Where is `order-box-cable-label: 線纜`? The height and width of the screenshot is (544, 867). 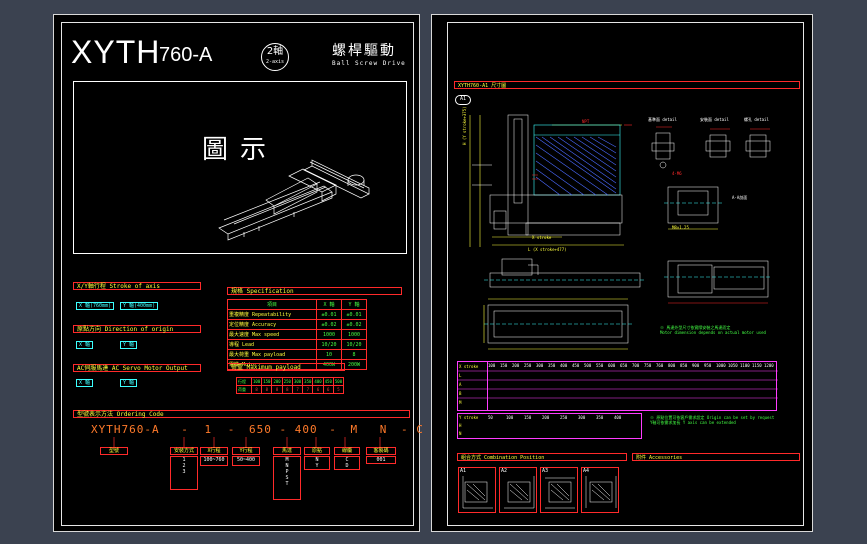
order-box-cable-label: 線纜 is located at coordinates (346, 451).